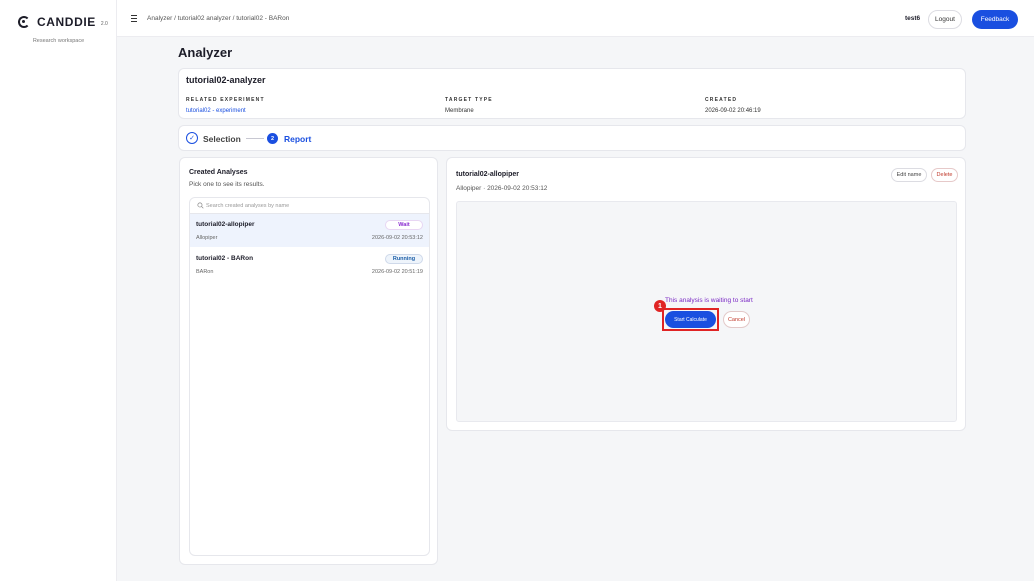  I want to click on analysis-name: tutorial02 - BARon, so click(225, 258).